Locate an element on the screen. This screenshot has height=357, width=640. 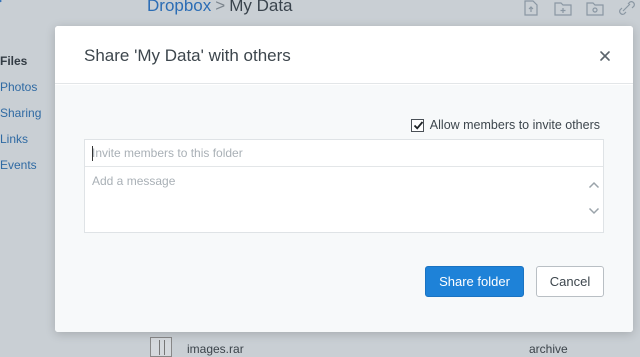
breadcrumb-current: My Data is located at coordinates (261, 7).